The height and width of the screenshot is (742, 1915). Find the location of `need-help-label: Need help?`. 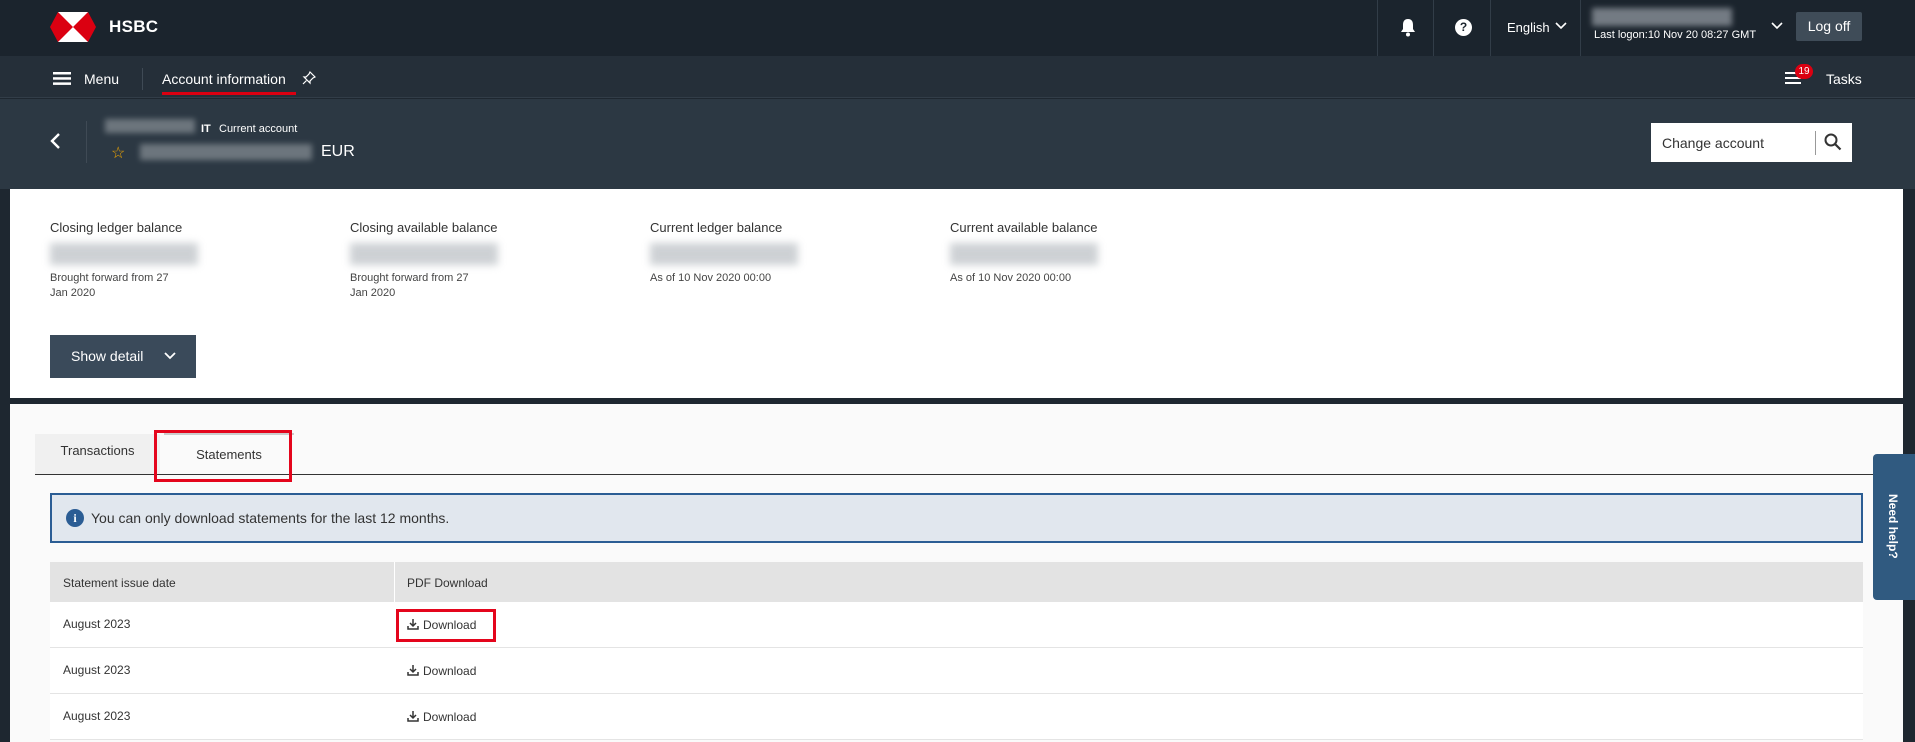

need-help-label: Need help? is located at coordinates (1893, 526).